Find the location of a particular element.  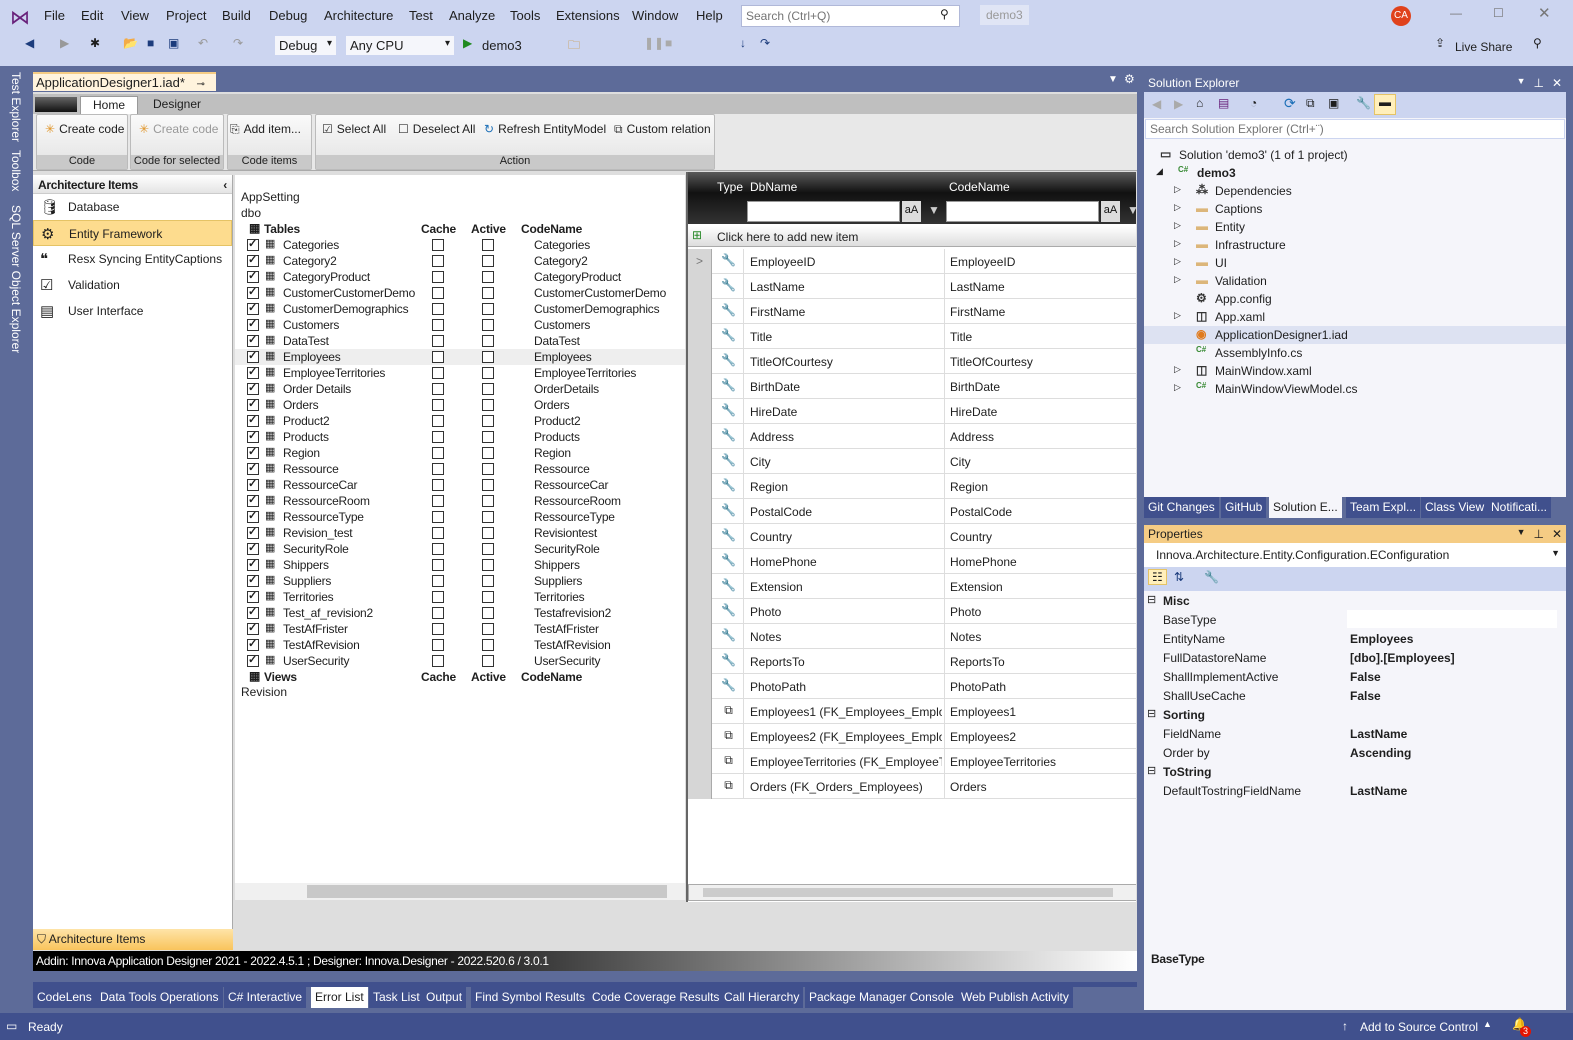

solution-item: ▷ C# MainWindowViewModel.cs is located at coordinates (1355, 389).